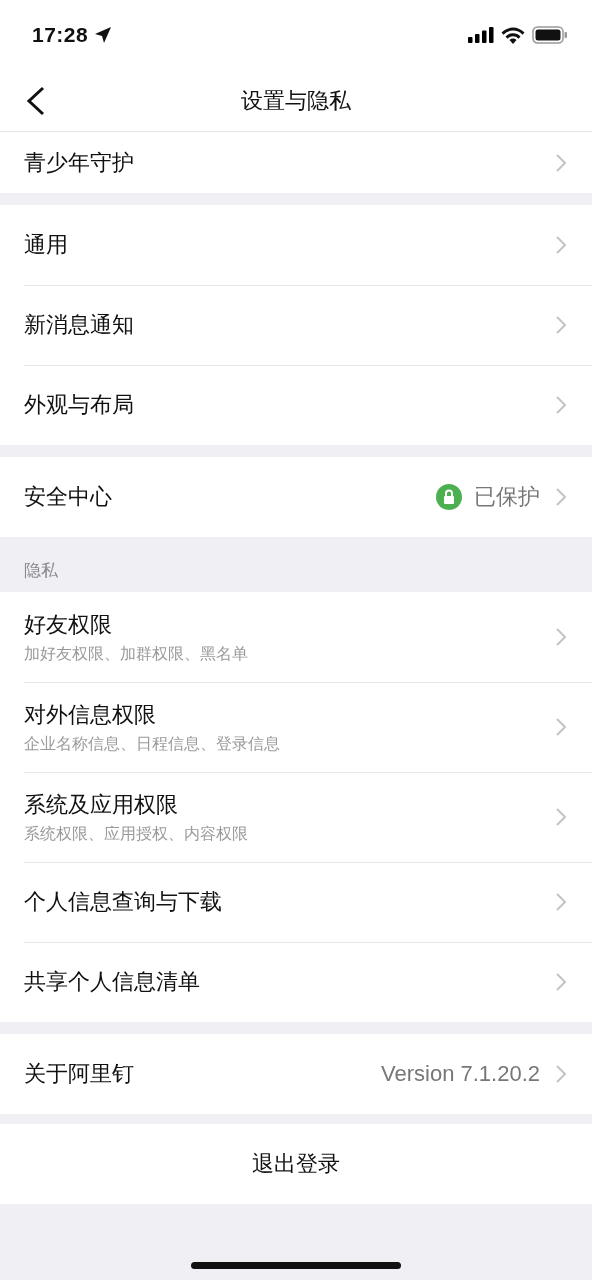  Describe the element at coordinates (123, 902) in the screenshot. I see `row-title: 个人信息查询与下载` at that location.